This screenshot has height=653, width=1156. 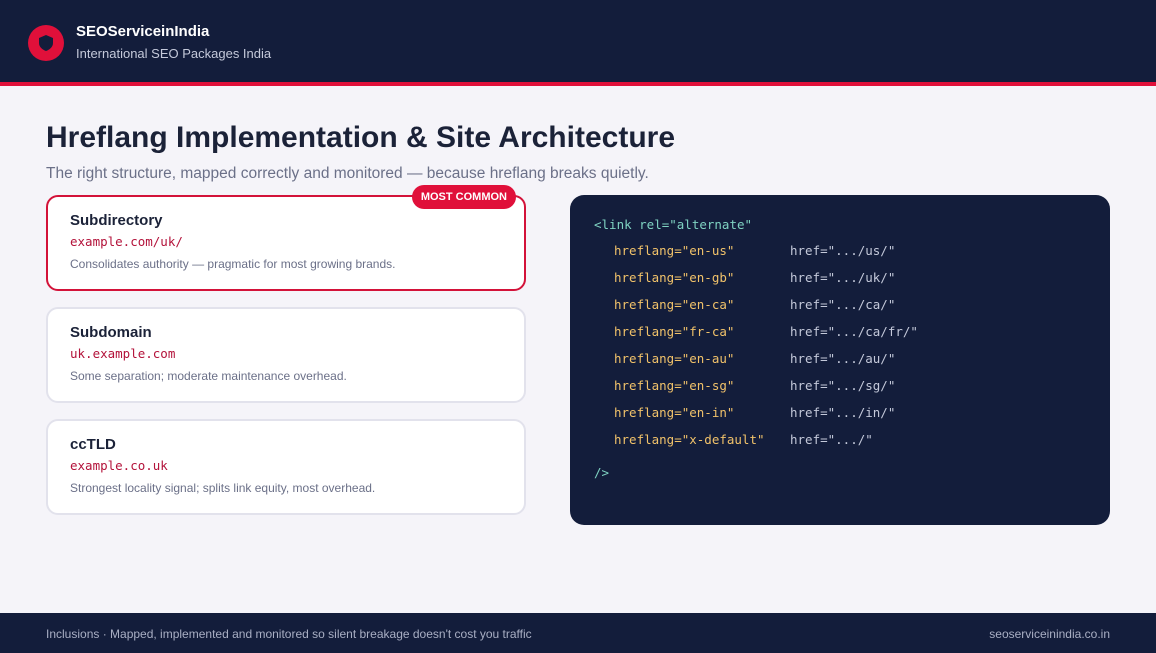 What do you see at coordinates (843, 250) in the screenshot?
I see `code-href: href=".../us/"` at bounding box center [843, 250].